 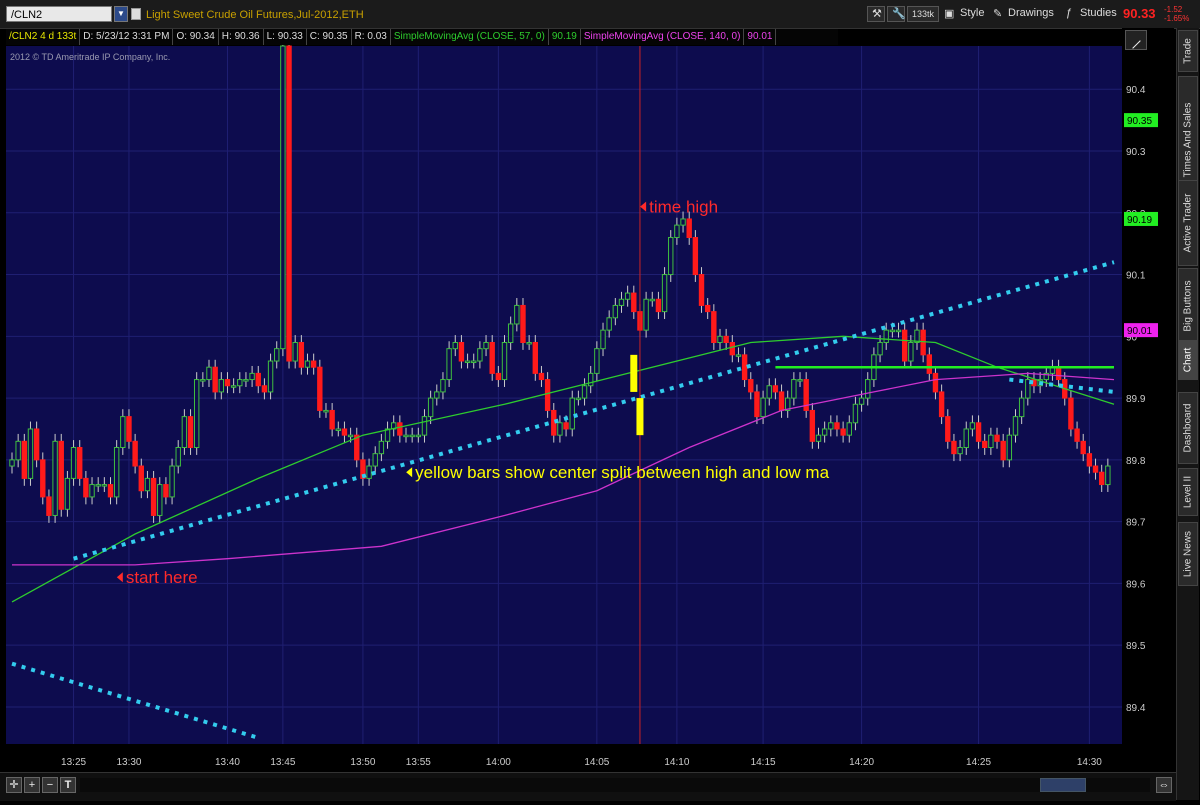 What do you see at coordinates (997, 13) in the screenshot?
I see `drawings-icon: ✎` at bounding box center [997, 13].